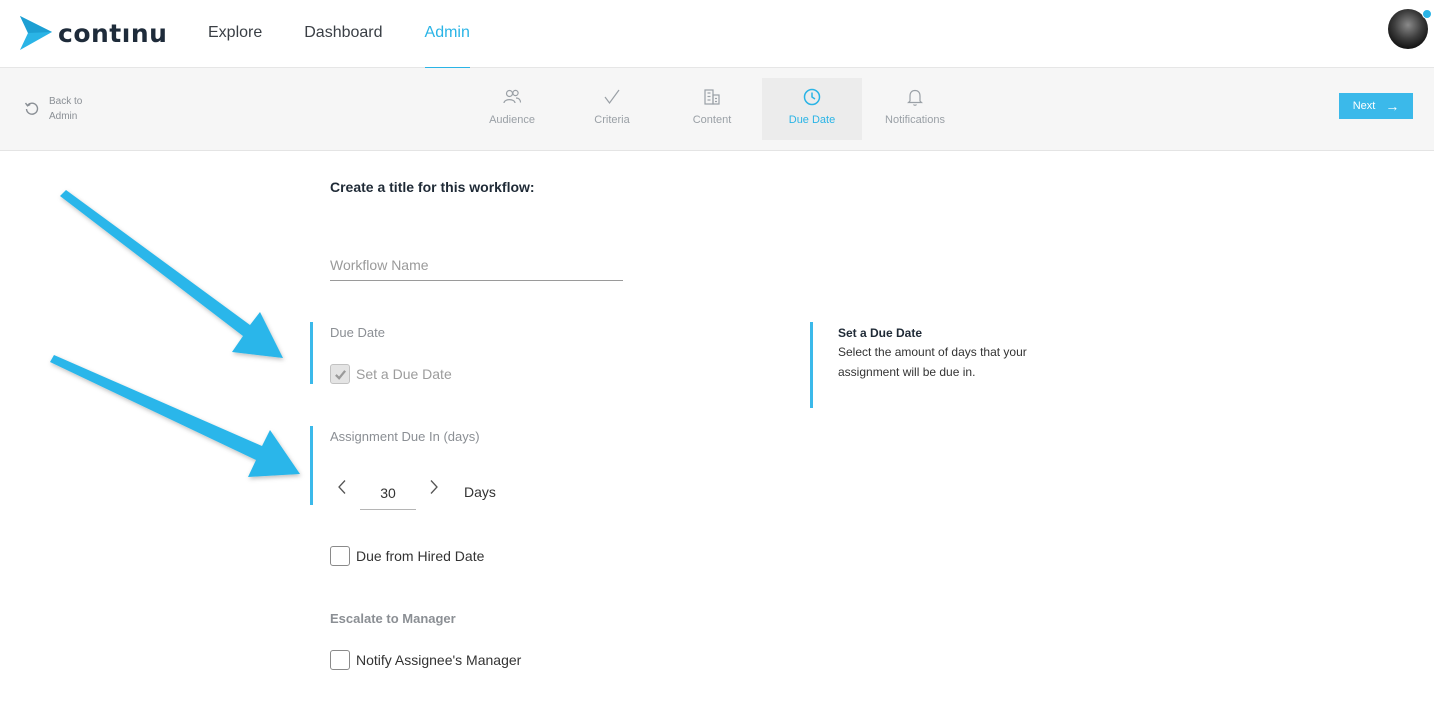 This screenshot has height=714, width=1434. Describe the element at coordinates (340, 556) in the screenshot. I see `due-from-hired-date-checkbox` at that location.